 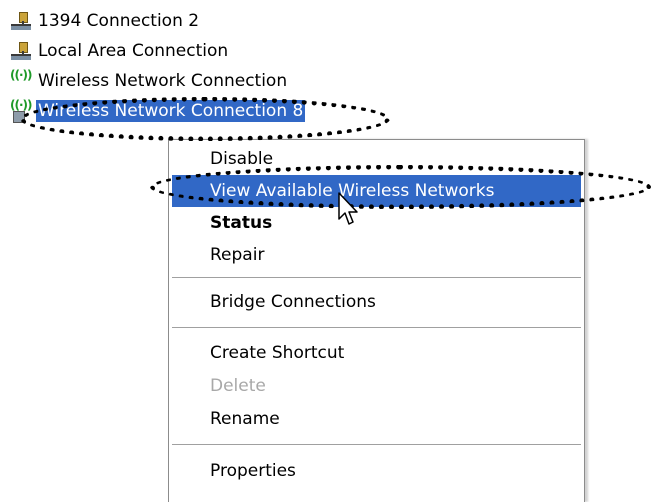 What do you see at coordinates (205, 119) in the screenshot?
I see `callout-ellipse-connection` at bounding box center [205, 119].